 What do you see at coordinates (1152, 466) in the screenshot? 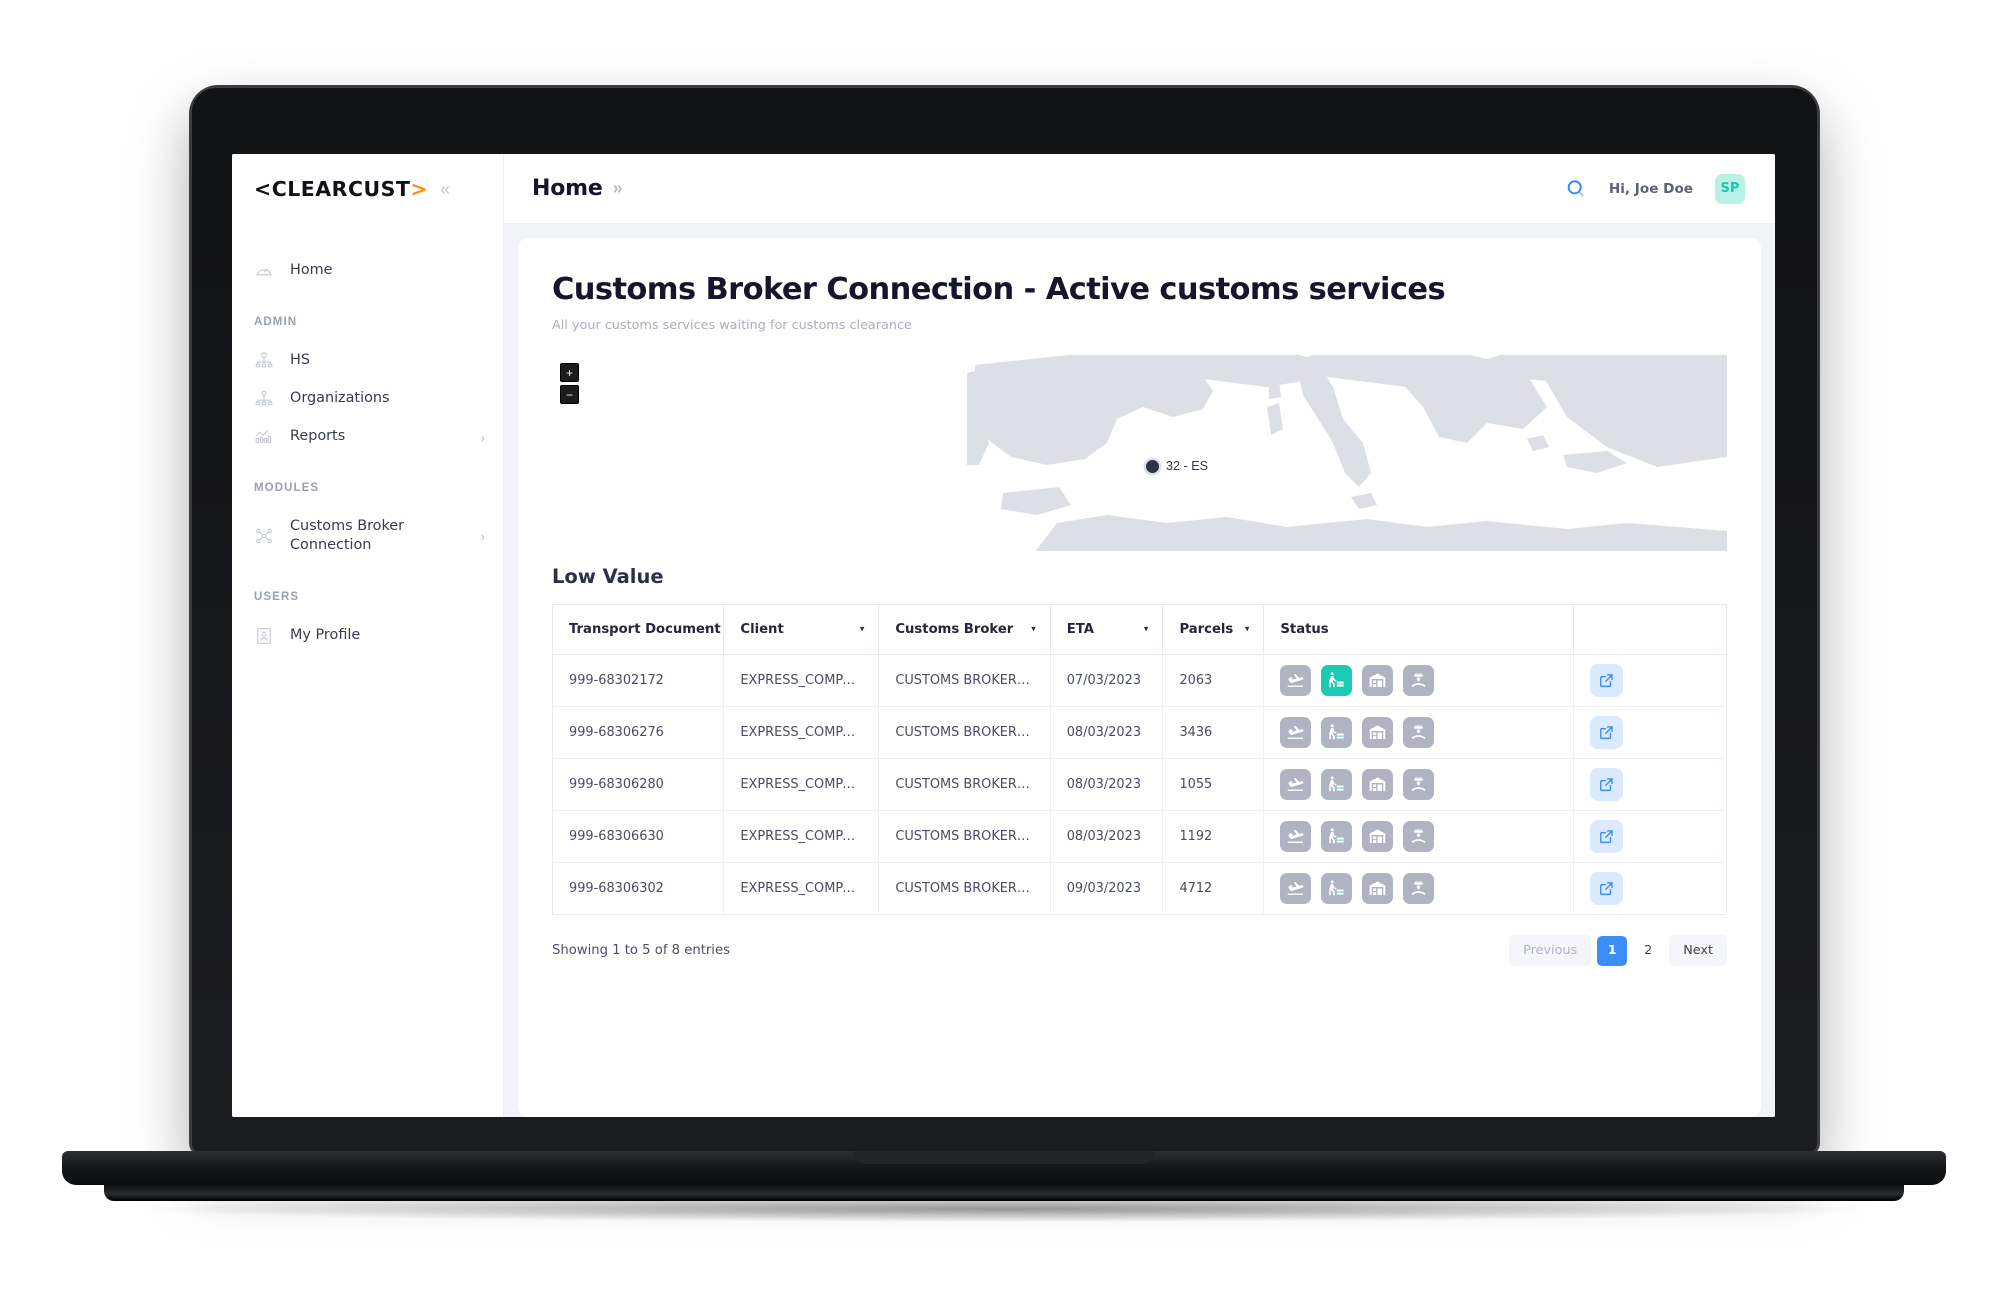
I see `map-marker-dot-icon` at bounding box center [1152, 466].